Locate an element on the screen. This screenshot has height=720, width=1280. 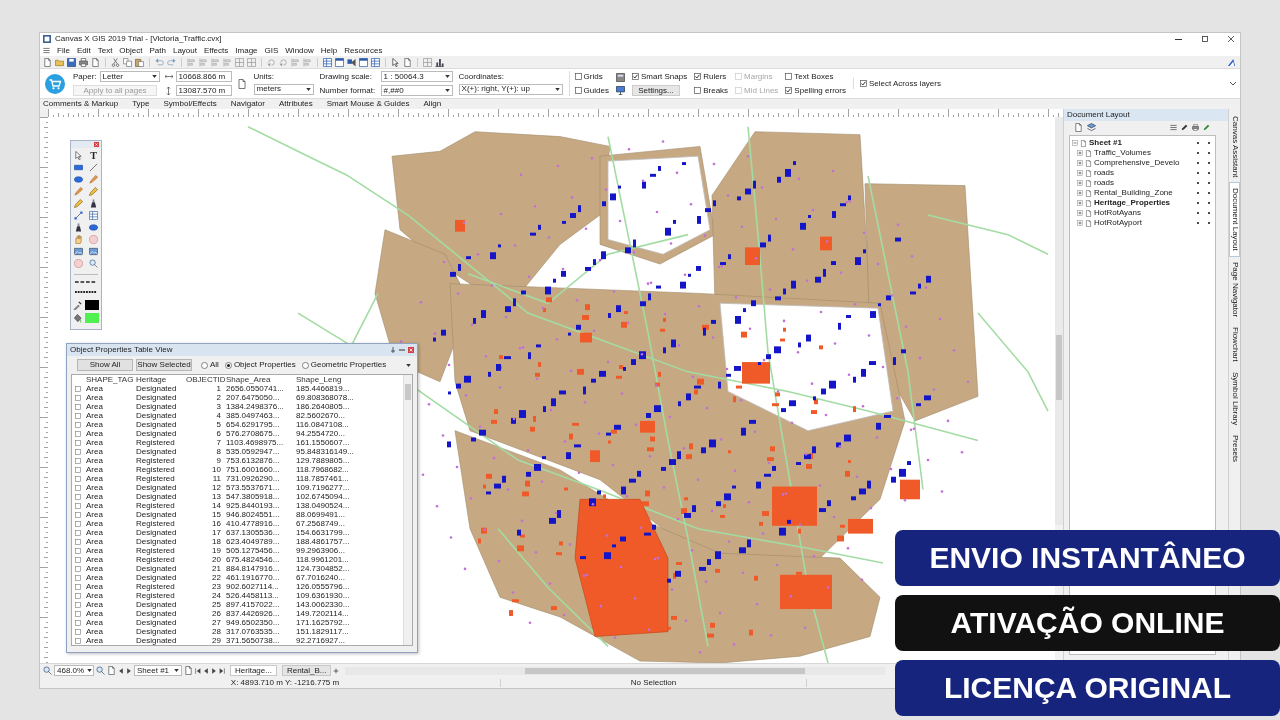
menu-item: Text is located at coordinates (105, 50).